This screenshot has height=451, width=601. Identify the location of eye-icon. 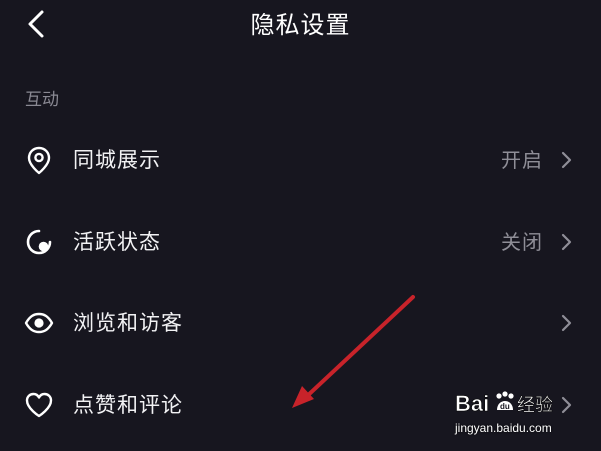
(39, 323).